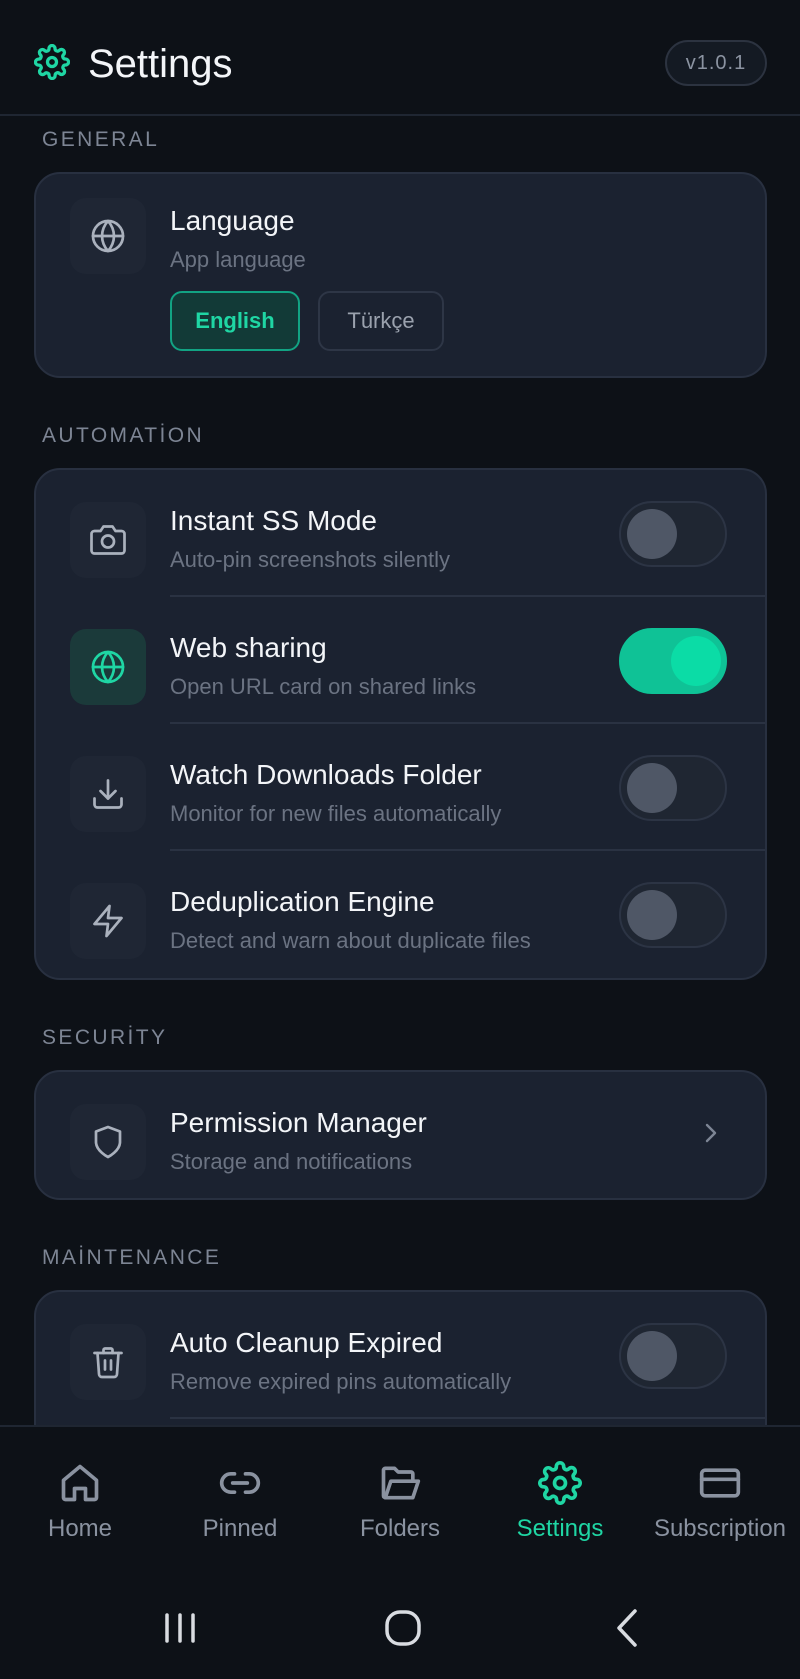  What do you see at coordinates (400, 1528) in the screenshot?
I see `nav-label: Folders` at bounding box center [400, 1528].